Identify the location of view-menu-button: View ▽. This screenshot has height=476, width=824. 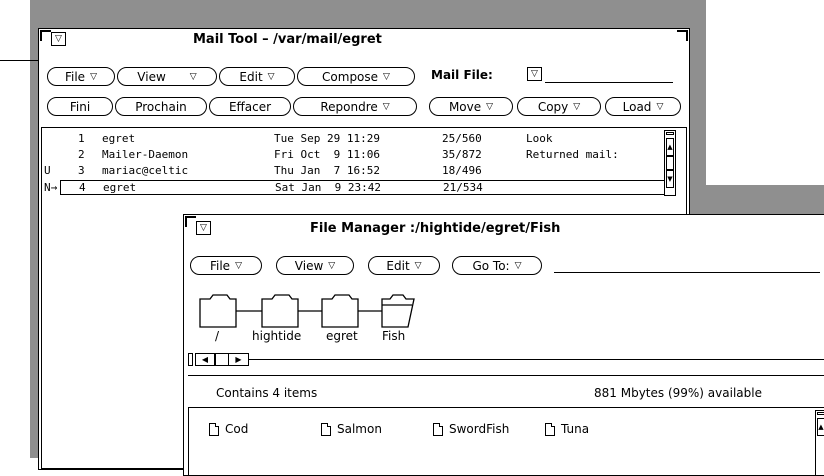
(167, 76).